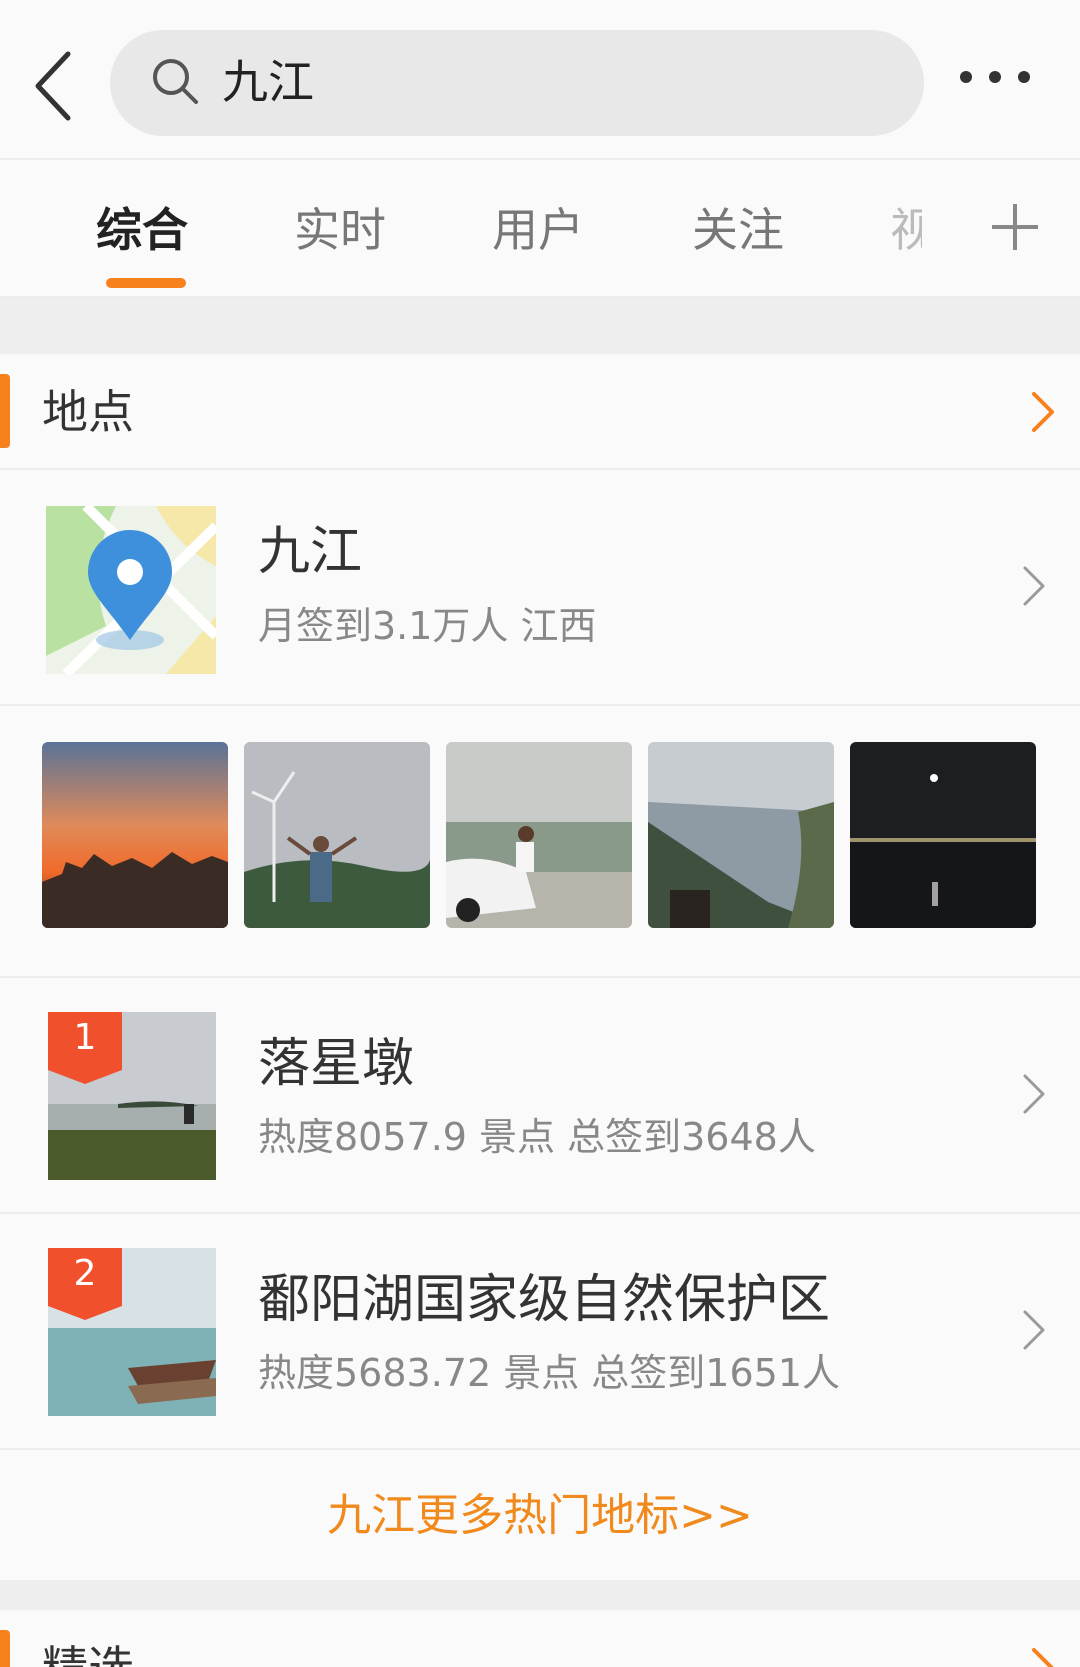 This screenshot has height=1667, width=1080. I want to click on map-pin-icon, so click(131, 590).